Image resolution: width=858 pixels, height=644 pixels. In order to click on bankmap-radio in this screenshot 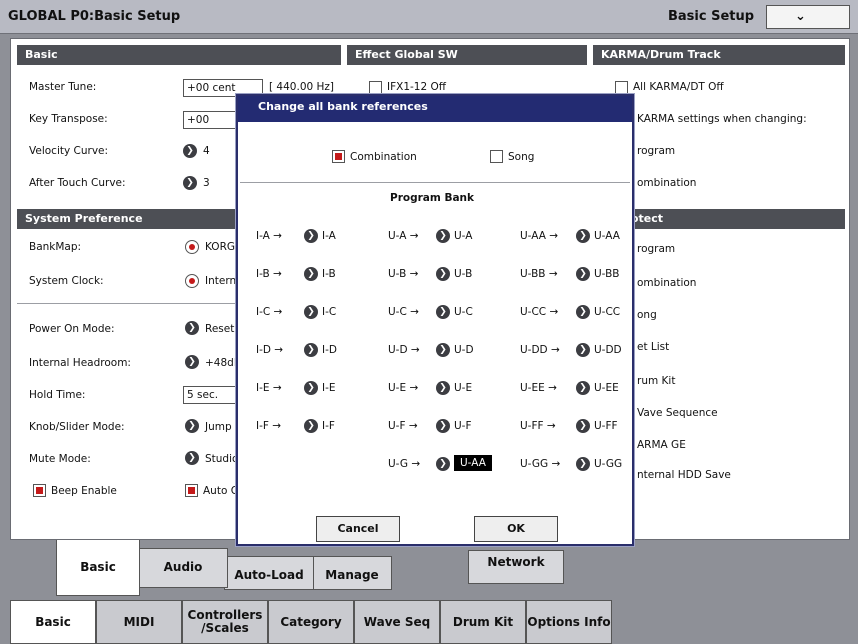, I will do `click(192, 247)`.